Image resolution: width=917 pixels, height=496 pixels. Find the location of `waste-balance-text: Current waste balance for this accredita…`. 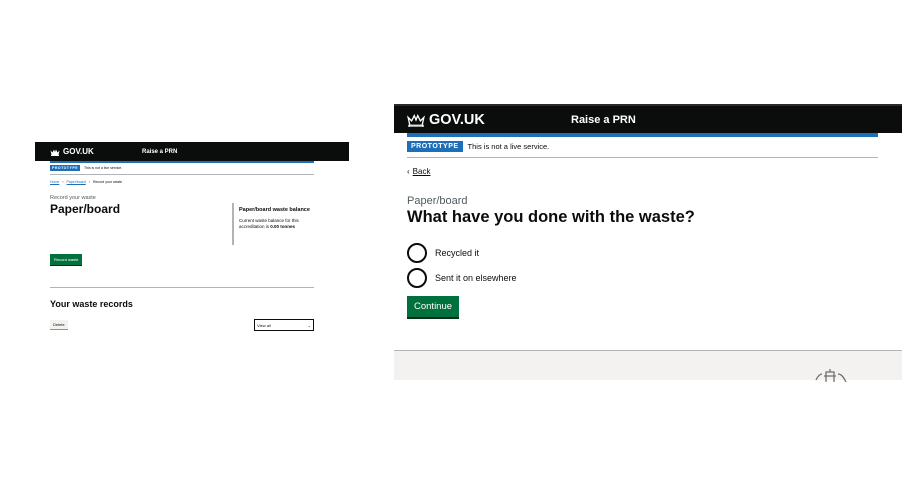

waste-balance-text: Current waste balance for this accredita… is located at coordinates (275, 224).